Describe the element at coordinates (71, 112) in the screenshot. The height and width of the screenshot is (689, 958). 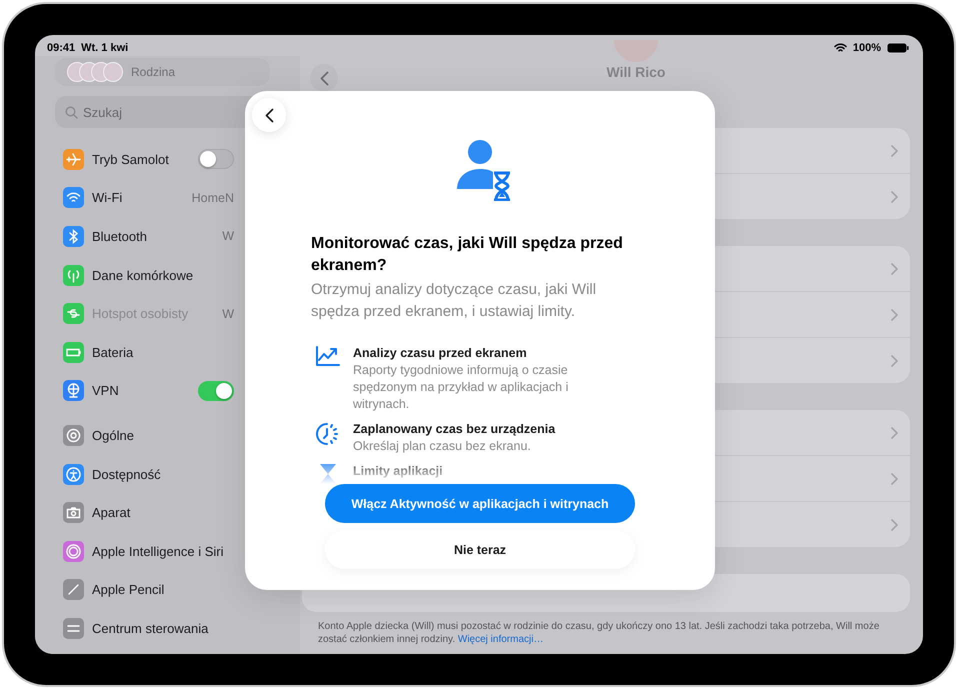
I see `search-icon` at that location.